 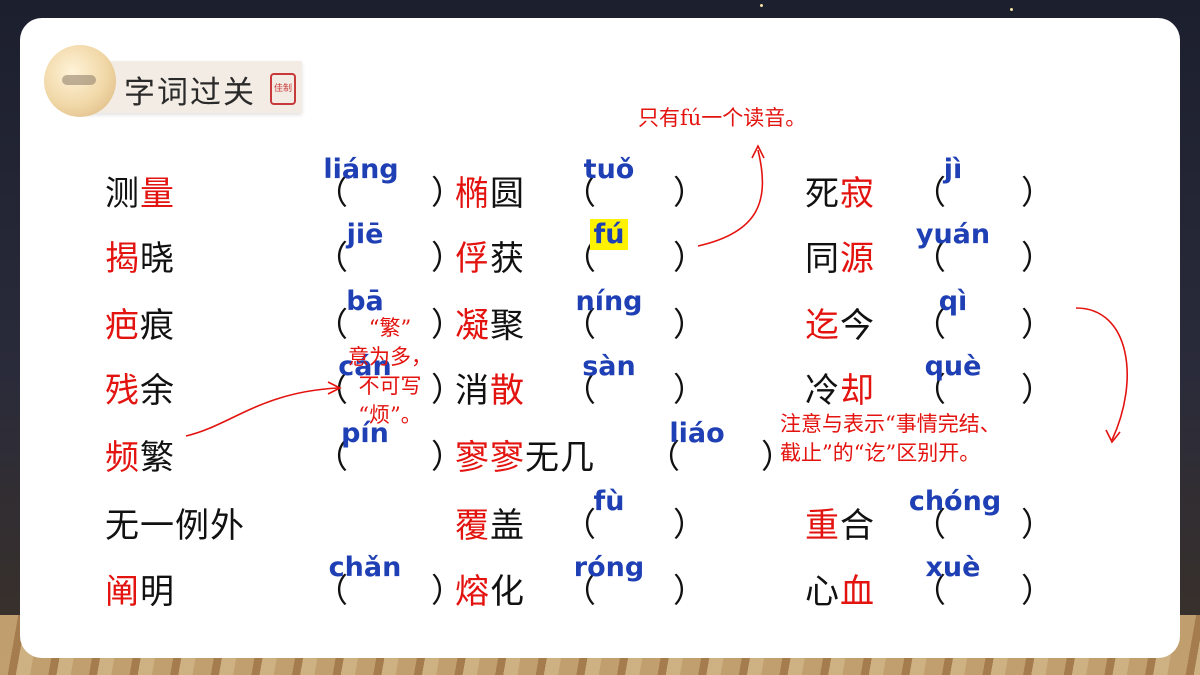 I want to click on vocab-word: 迄今, so click(x=840, y=322).